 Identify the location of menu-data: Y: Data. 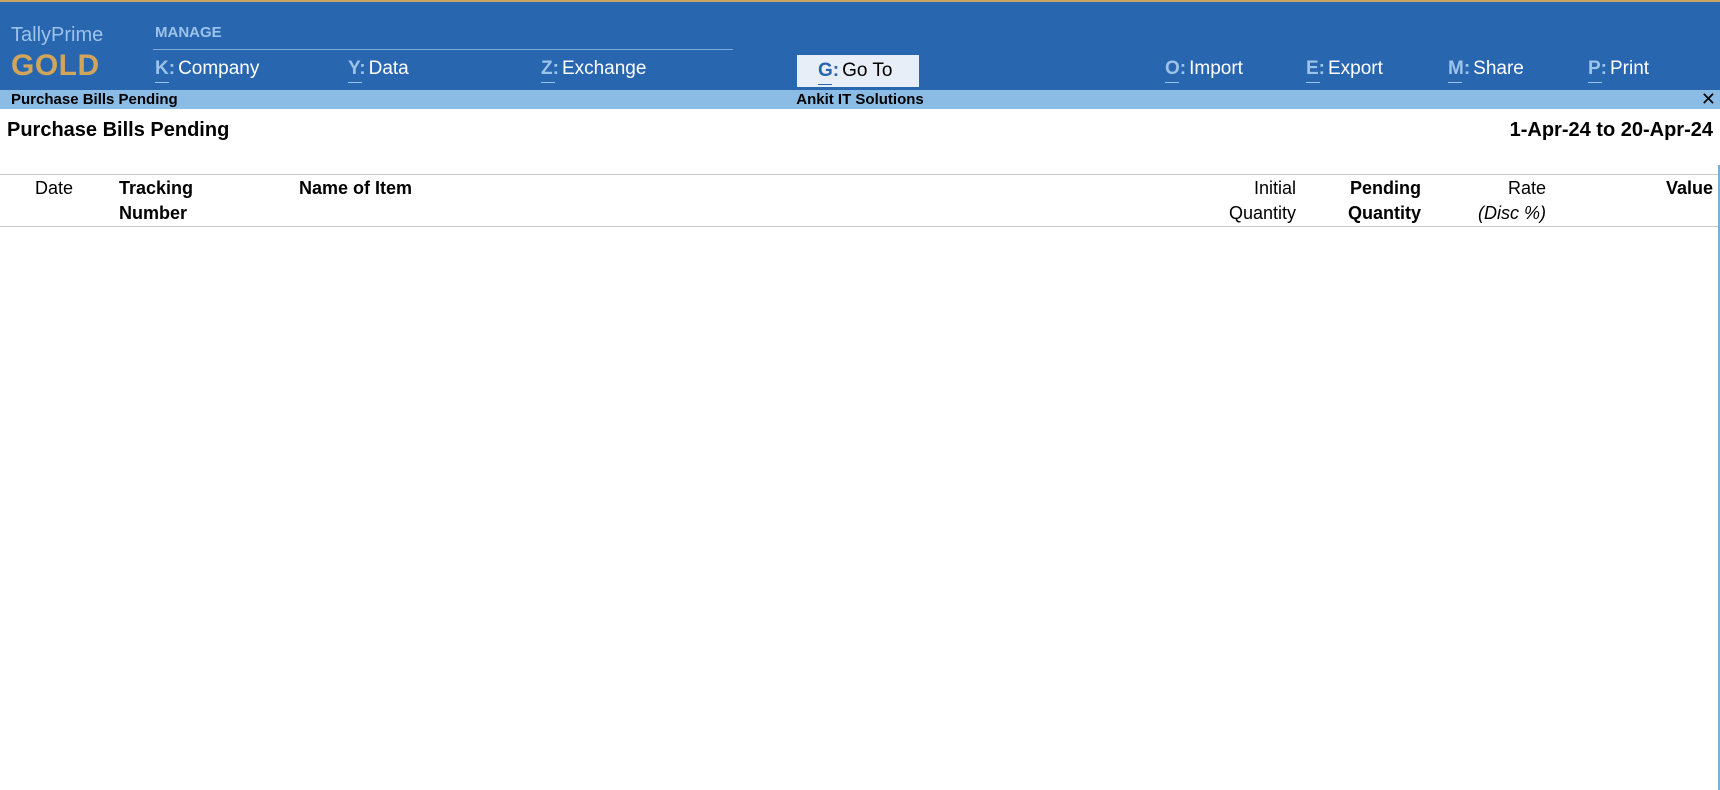
(378, 70).